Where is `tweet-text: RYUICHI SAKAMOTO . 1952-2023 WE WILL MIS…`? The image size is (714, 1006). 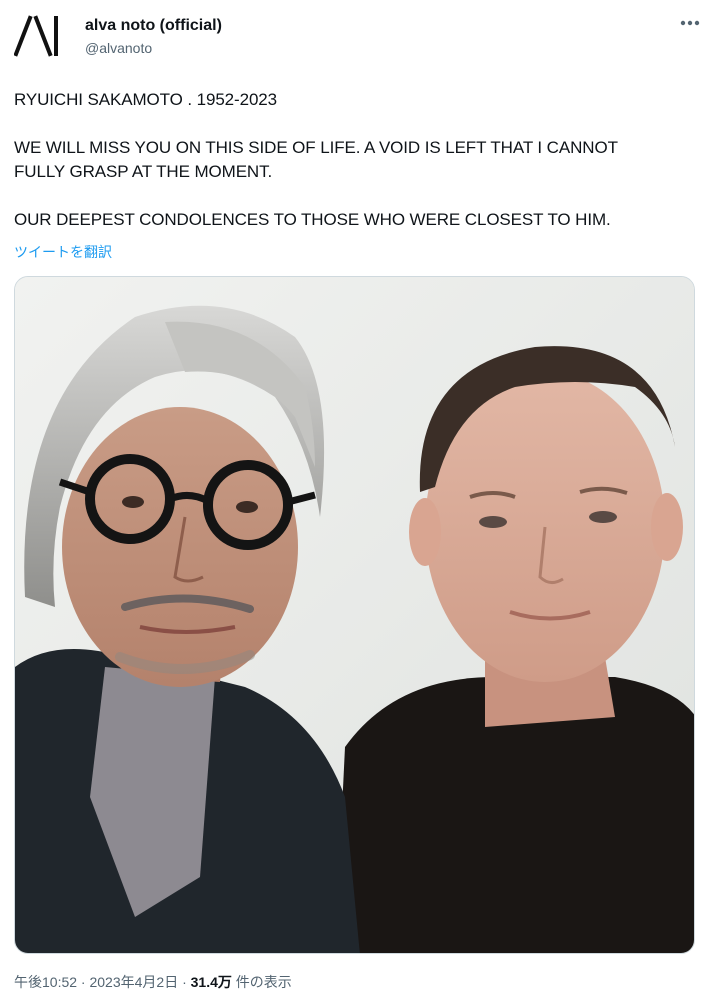 tweet-text: RYUICHI SAKAMOTO . 1952-2023 WE WILL MIS… is located at coordinates (359, 160).